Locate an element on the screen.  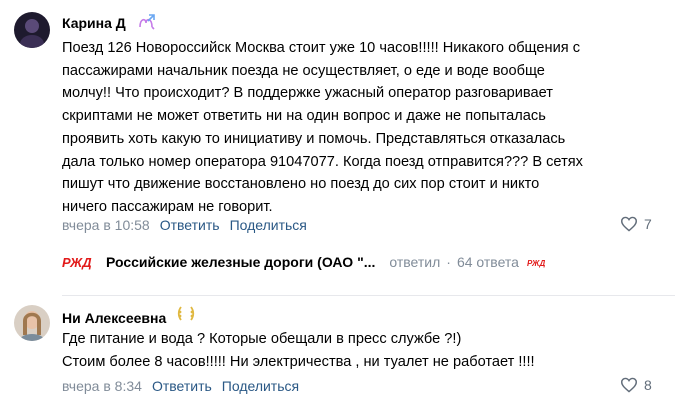
reply-action: ответил is located at coordinates (415, 262).